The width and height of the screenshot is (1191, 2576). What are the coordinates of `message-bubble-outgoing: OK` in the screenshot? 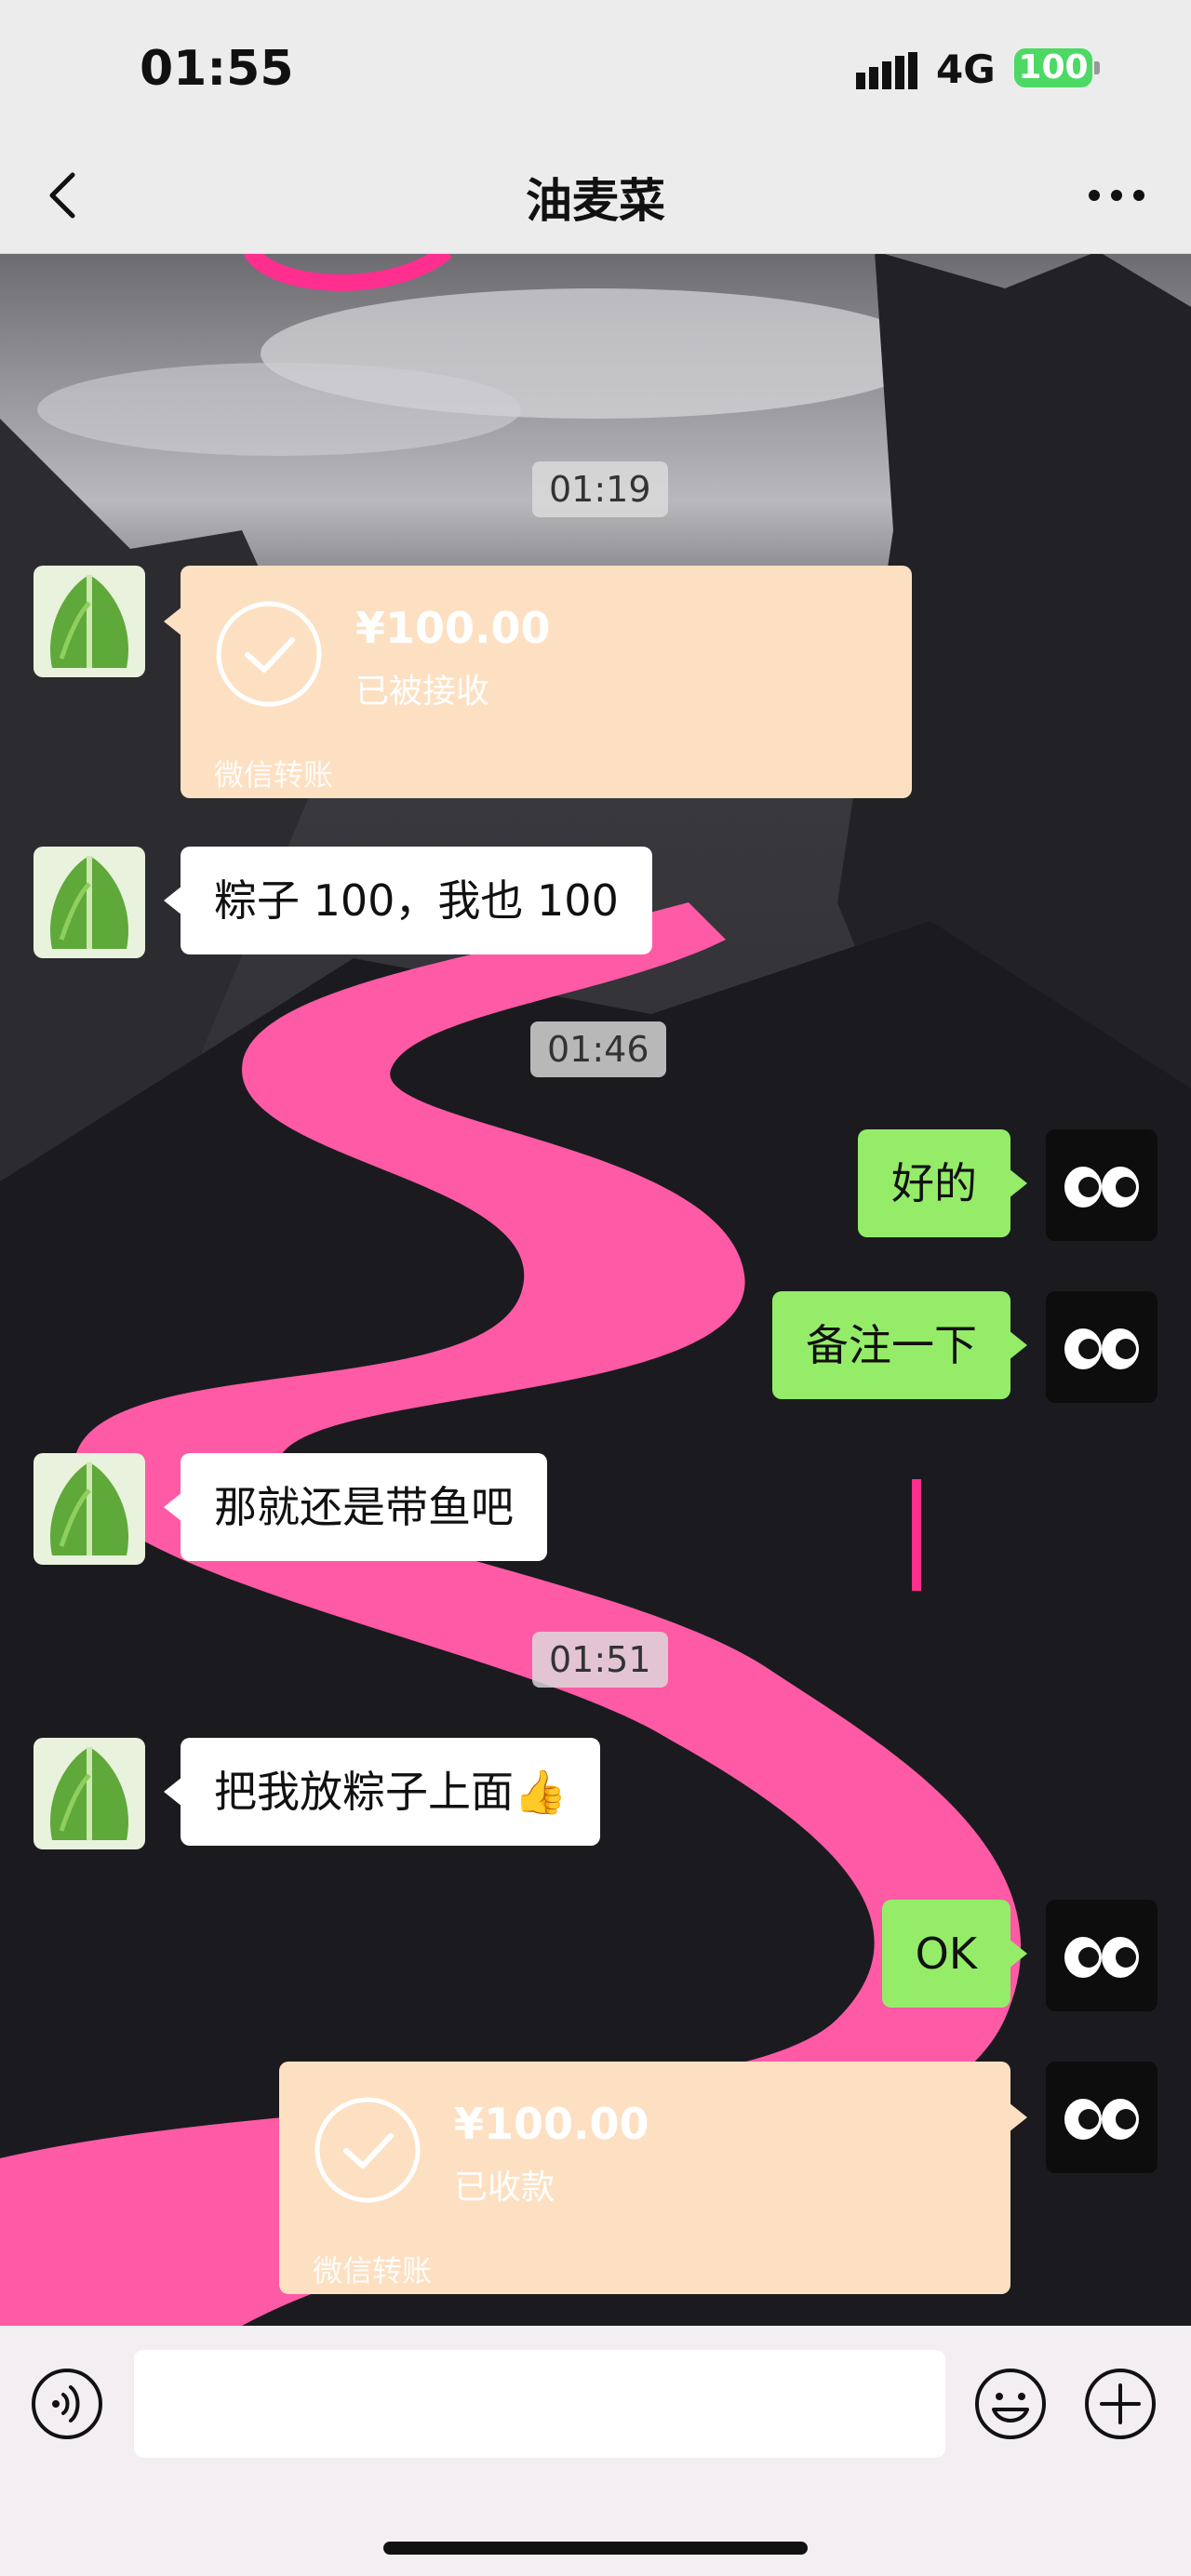 It's located at (954, 1954).